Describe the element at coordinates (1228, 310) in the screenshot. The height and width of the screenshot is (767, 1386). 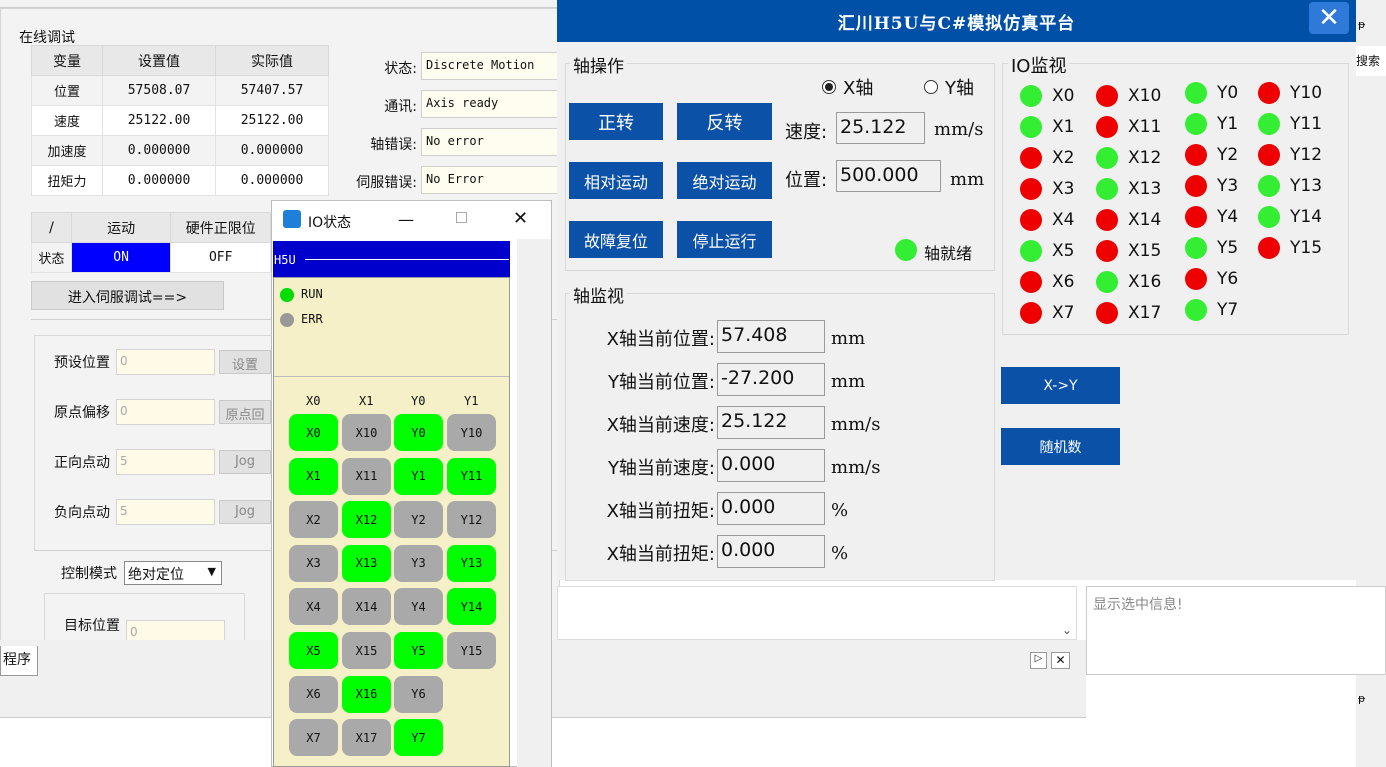
I see `io-led-label: Y7` at that location.